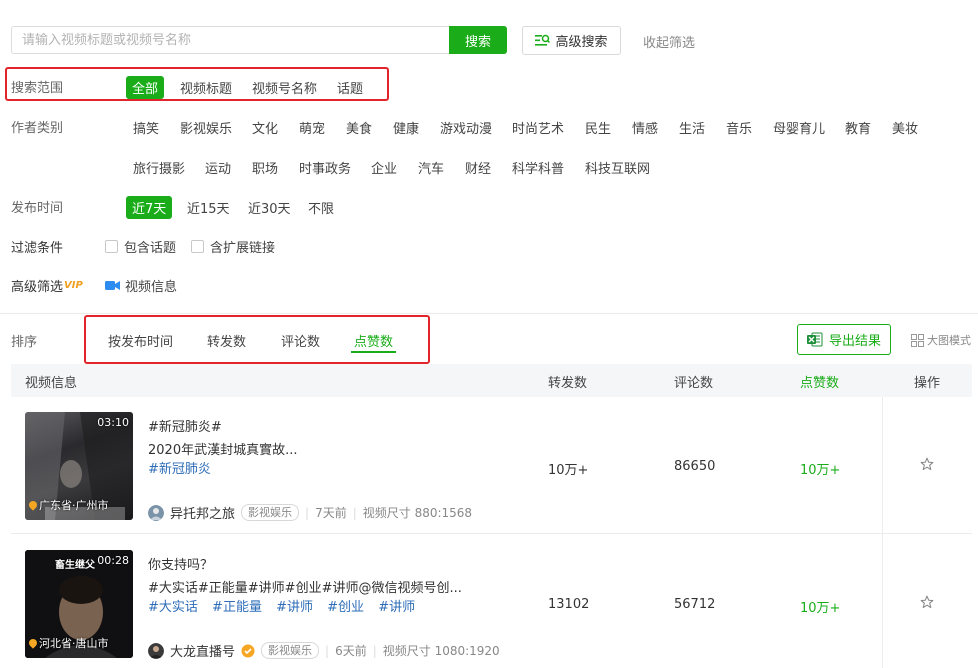  What do you see at coordinates (569, 604) in the screenshot?
I see `shares-count: 13102` at bounding box center [569, 604].